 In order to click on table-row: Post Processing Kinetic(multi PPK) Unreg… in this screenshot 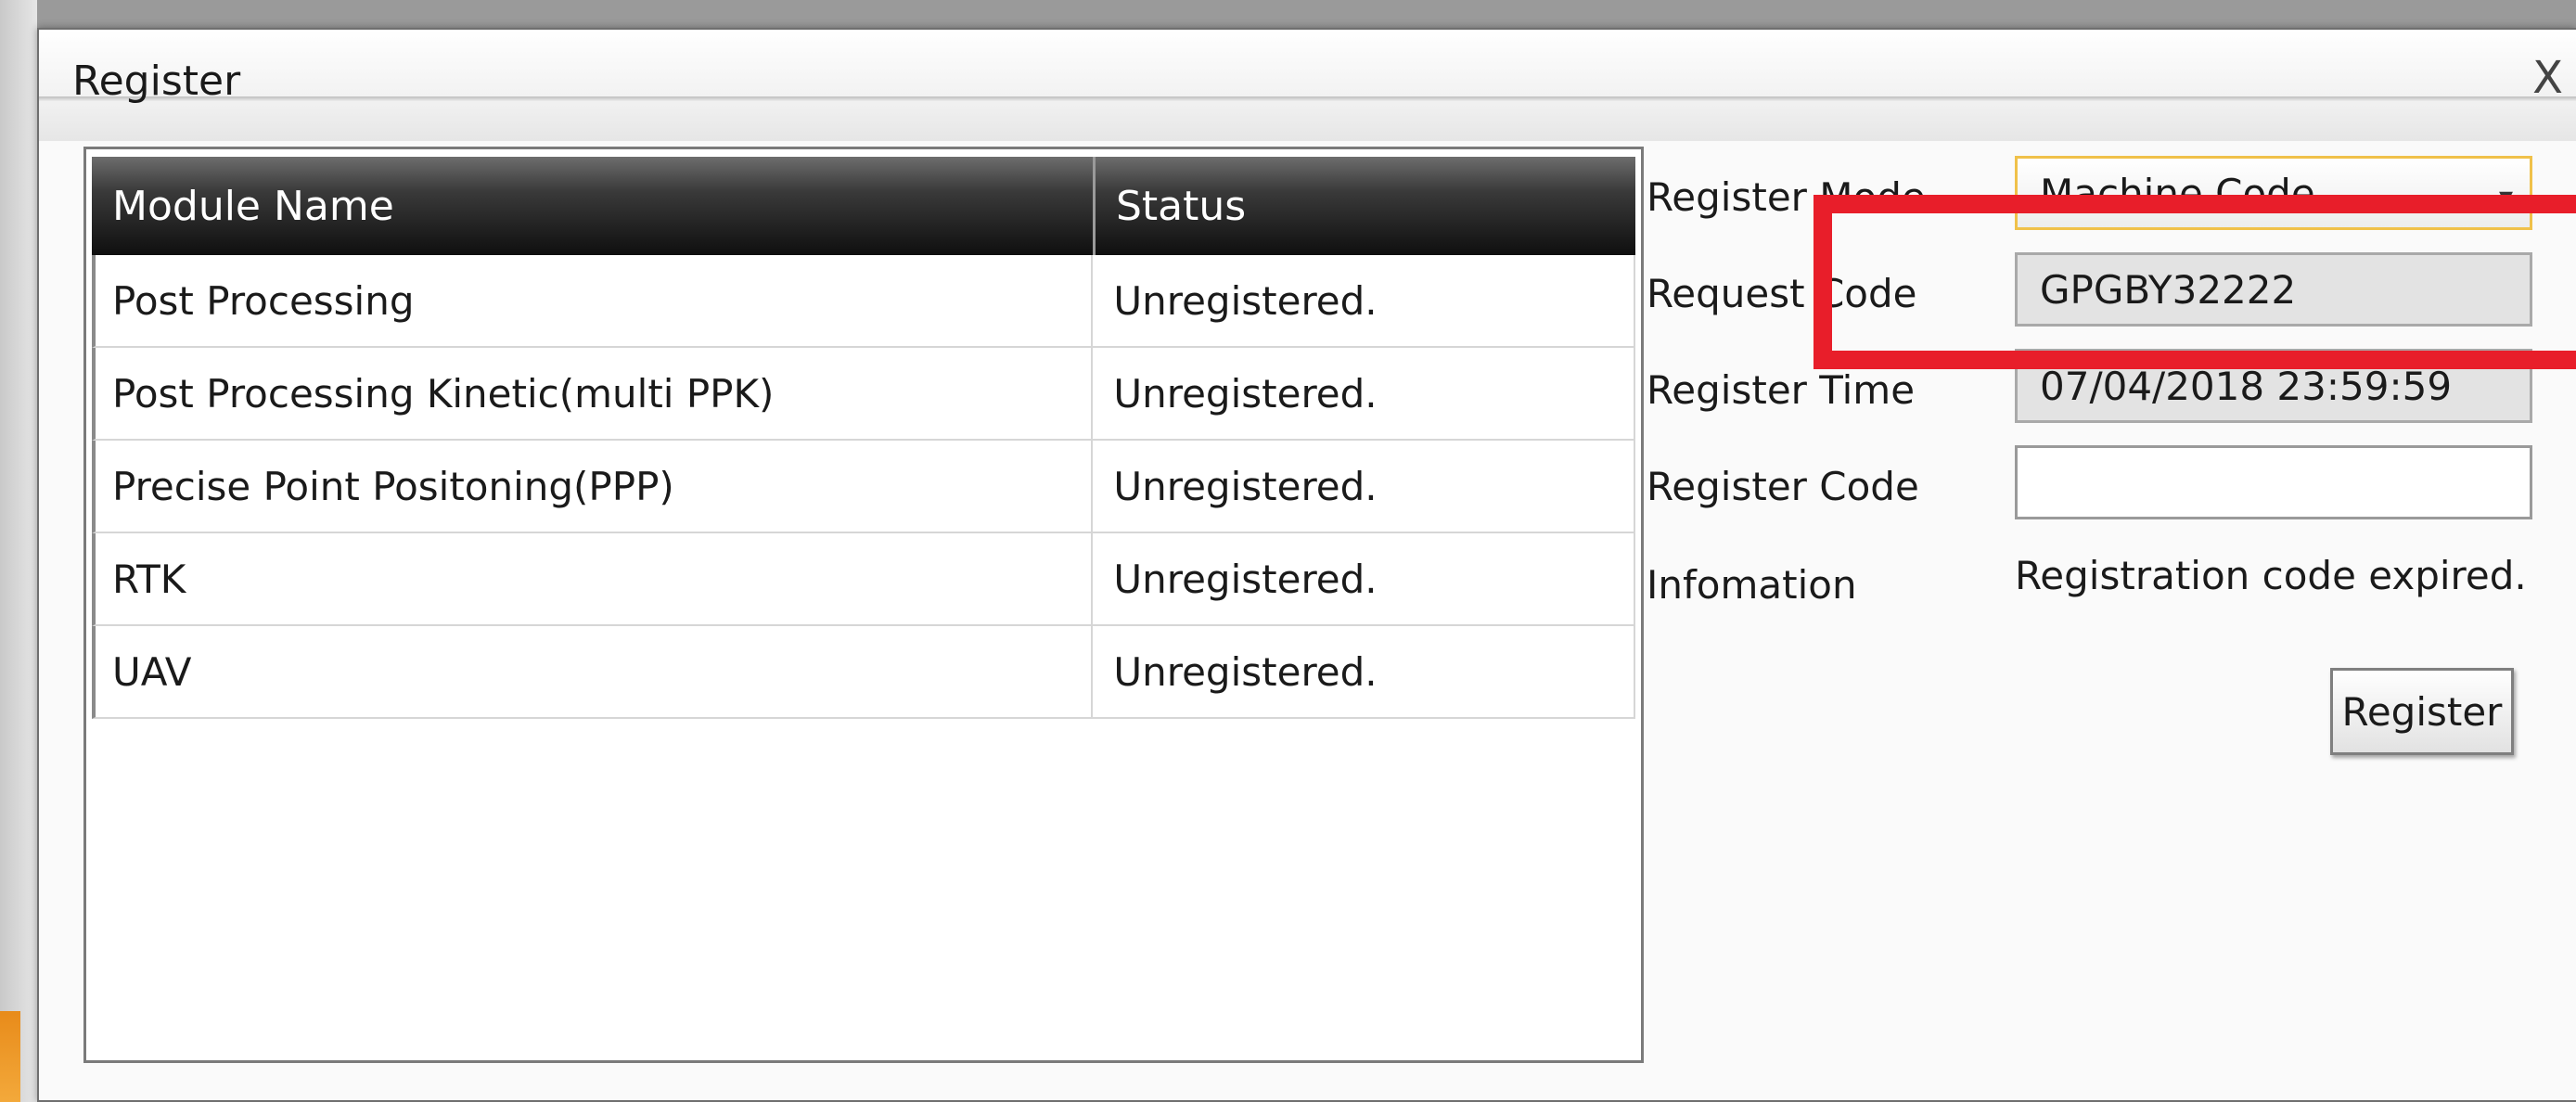, I will do `click(863, 395)`.